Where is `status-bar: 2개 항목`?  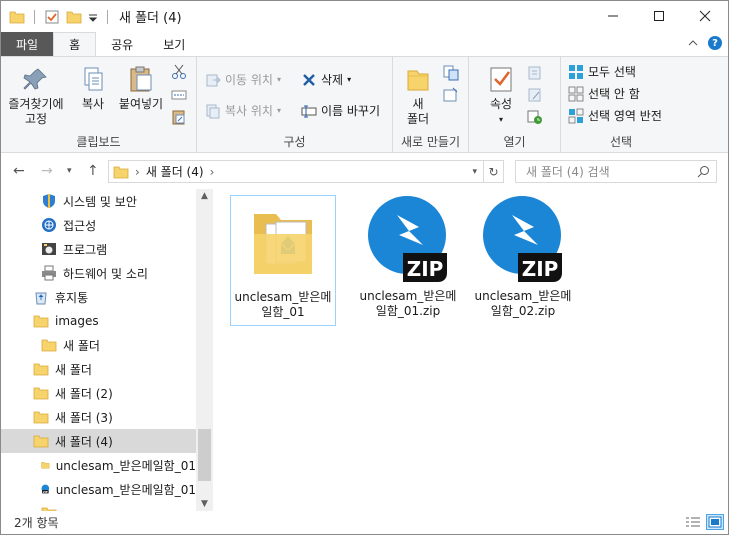 status-bar: 2개 항목 is located at coordinates (364, 522).